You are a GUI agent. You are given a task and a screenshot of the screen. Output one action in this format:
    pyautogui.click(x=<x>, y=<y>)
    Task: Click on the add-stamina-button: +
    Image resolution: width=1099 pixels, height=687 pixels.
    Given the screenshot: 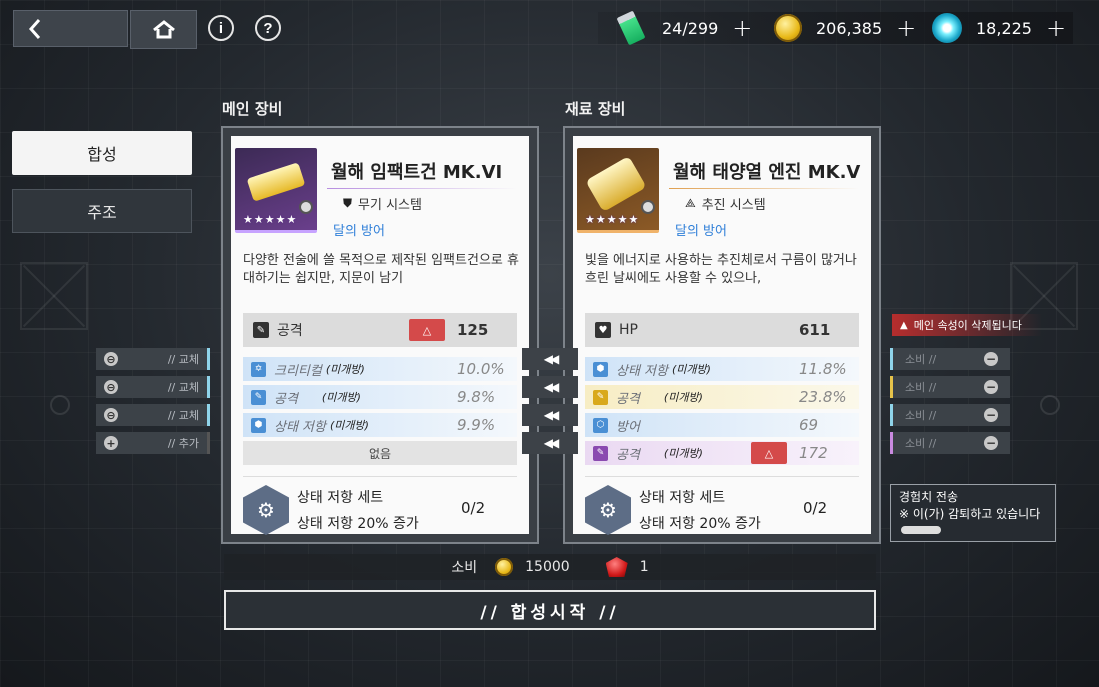 What is the action you would take?
    pyautogui.click(x=742, y=28)
    